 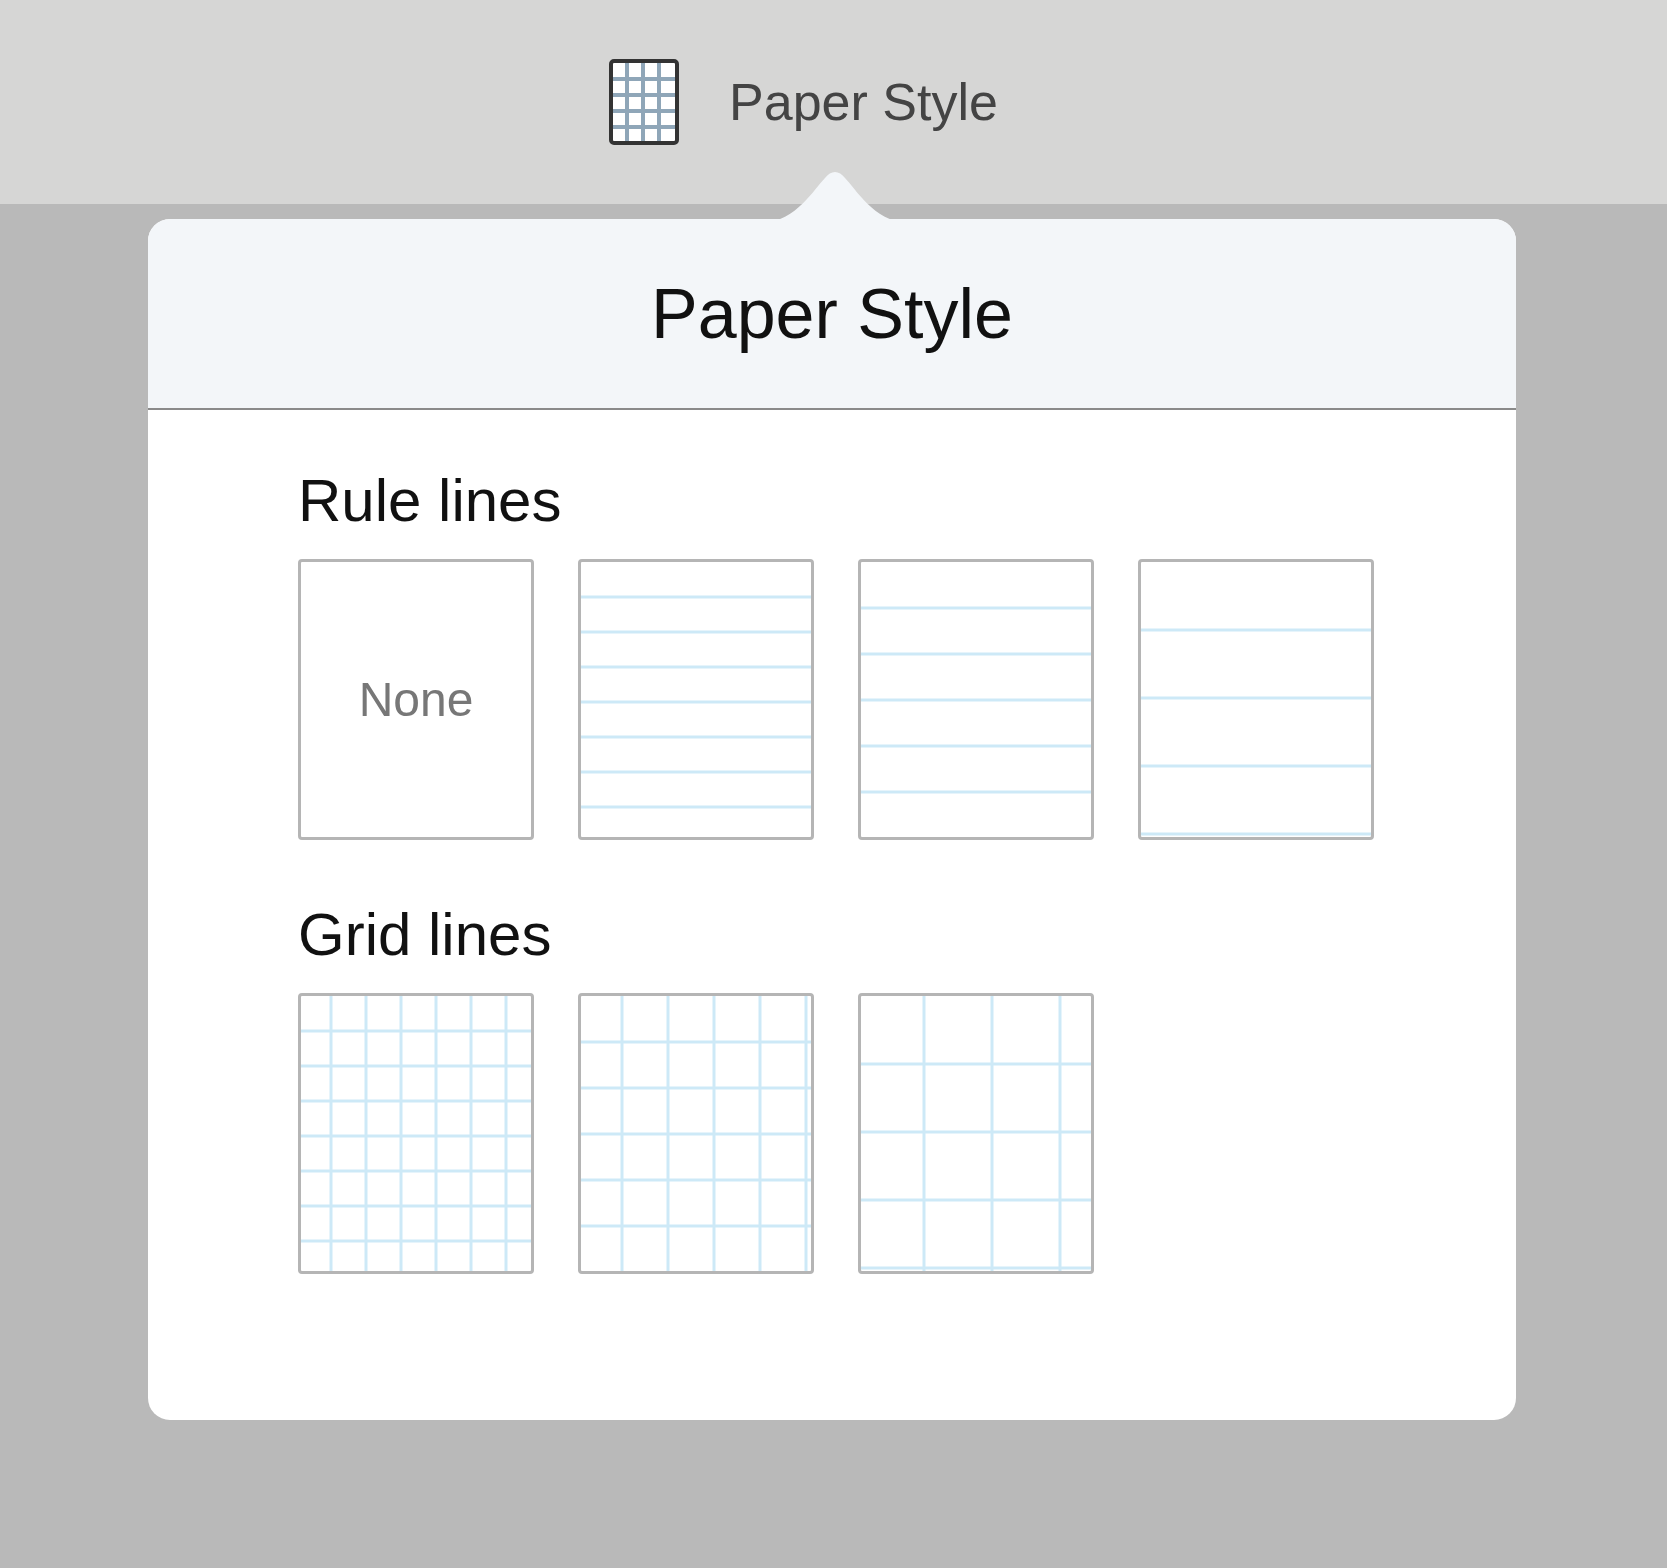 What do you see at coordinates (644, 102) in the screenshot?
I see `grid-icon` at bounding box center [644, 102].